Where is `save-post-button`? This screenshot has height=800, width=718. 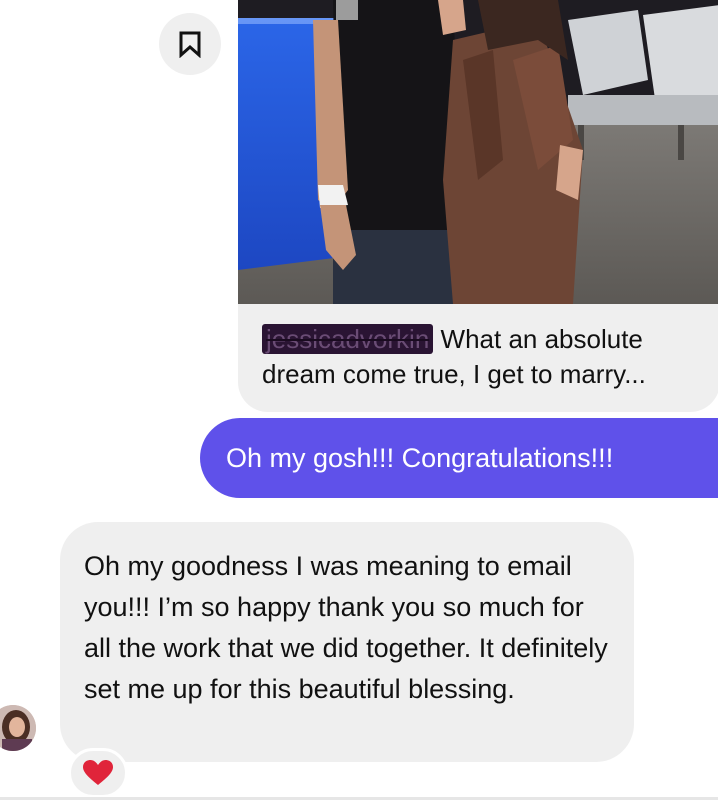 save-post-button is located at coordinates (190, 44).